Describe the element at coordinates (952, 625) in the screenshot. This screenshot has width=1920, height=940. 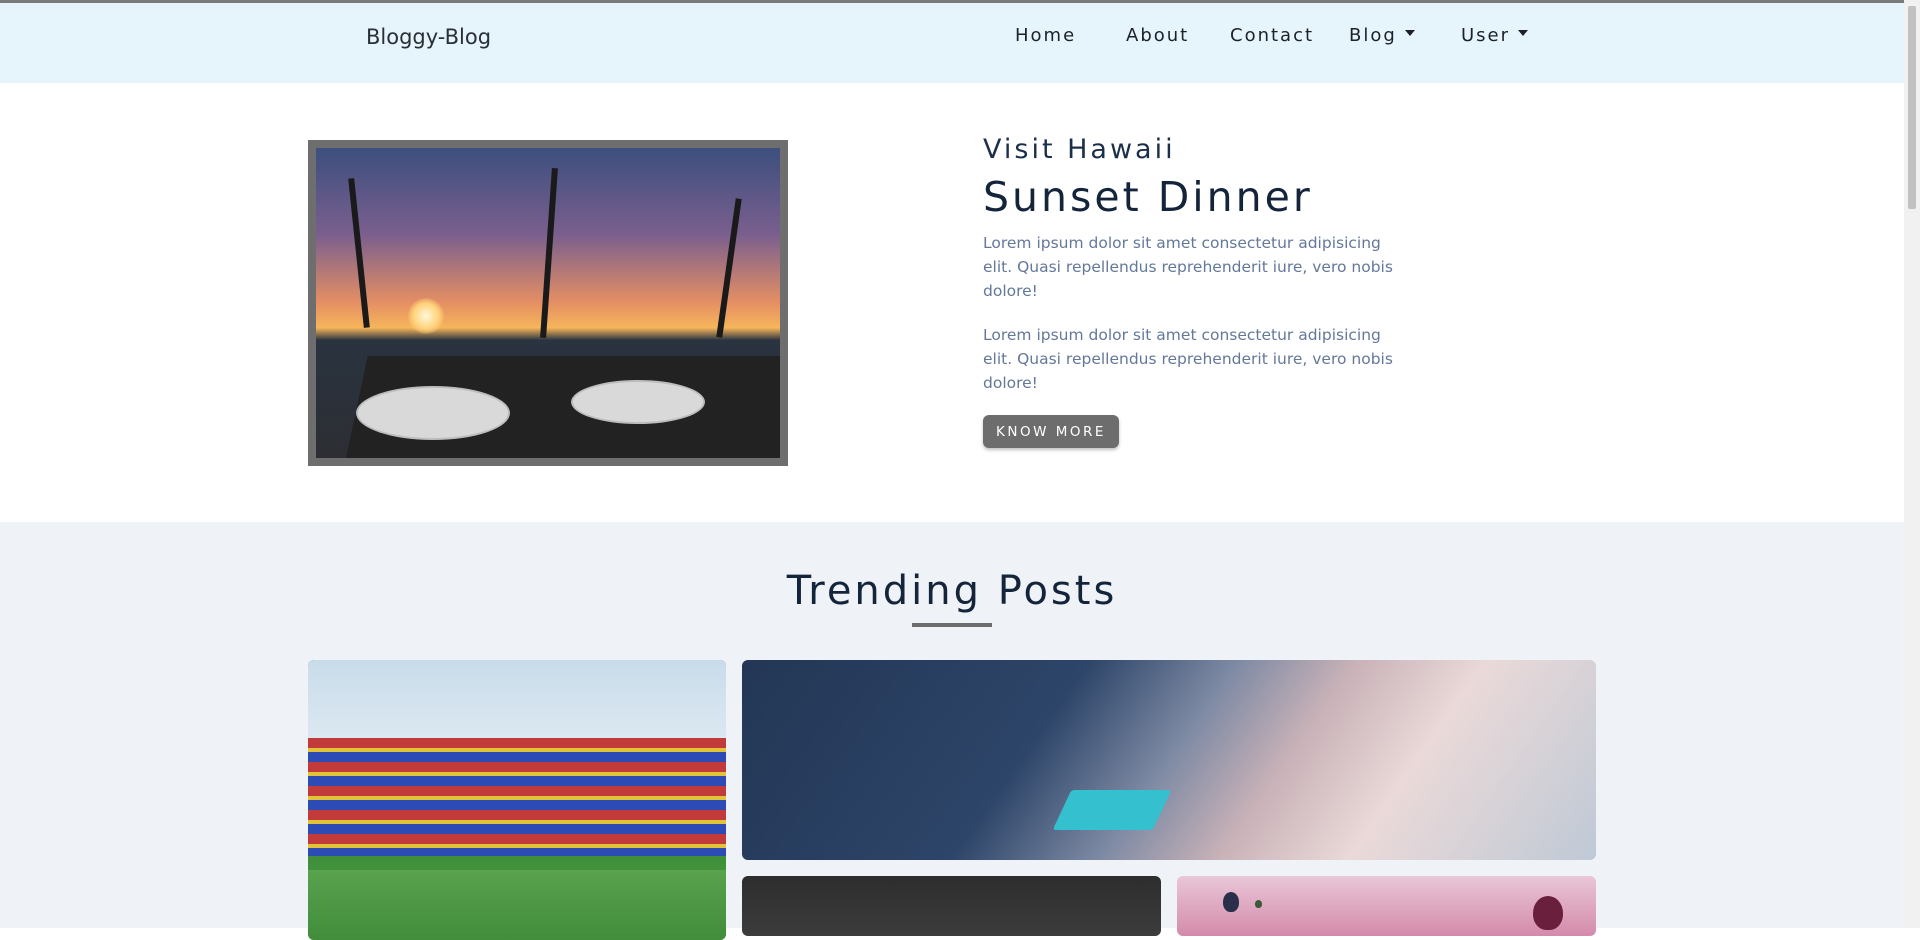
I see `title-underline` at that location.